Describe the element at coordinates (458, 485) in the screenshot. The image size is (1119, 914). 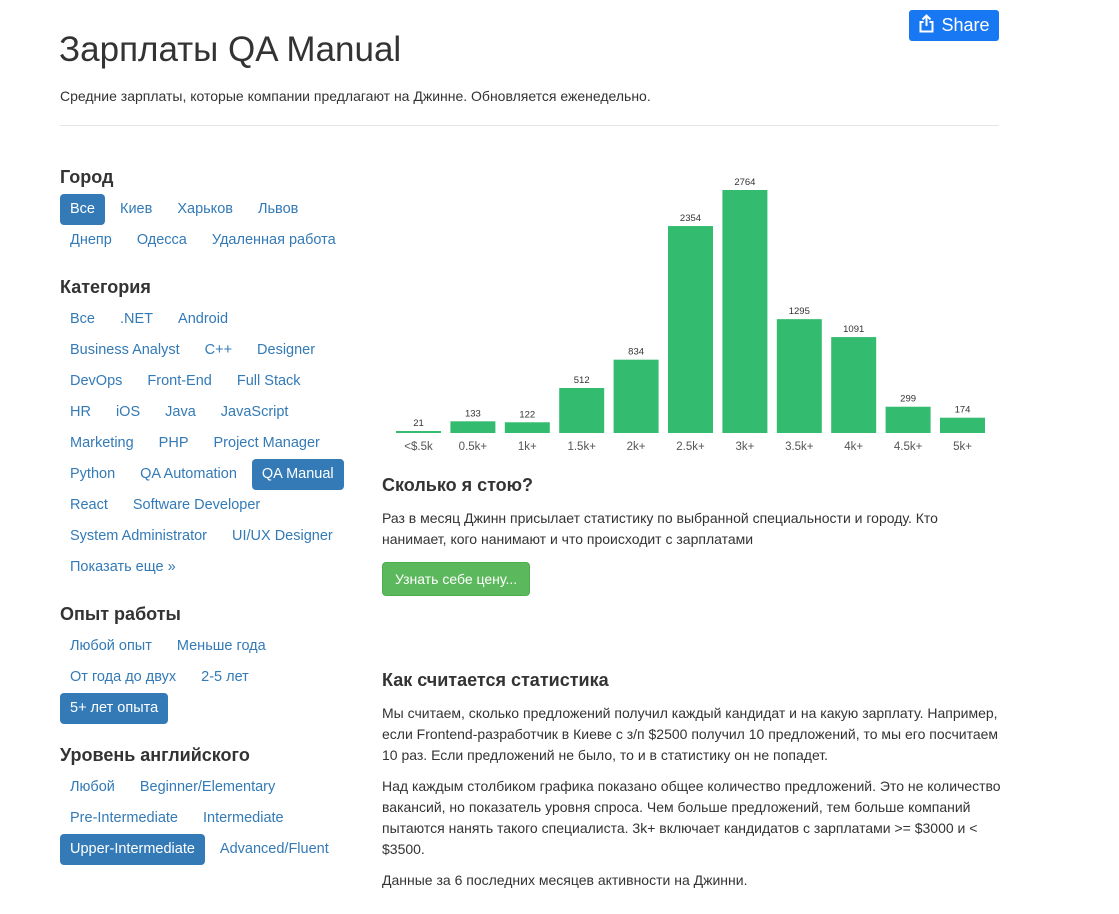
I see `cost-heading: Сколько я стою?` at that location.